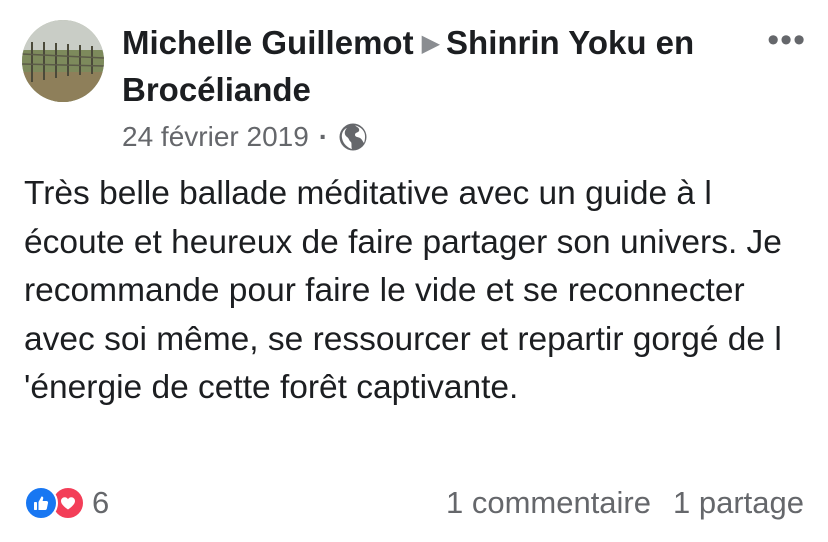  I want to click on author-name: Michelle Guillemot, so click(268, 42).